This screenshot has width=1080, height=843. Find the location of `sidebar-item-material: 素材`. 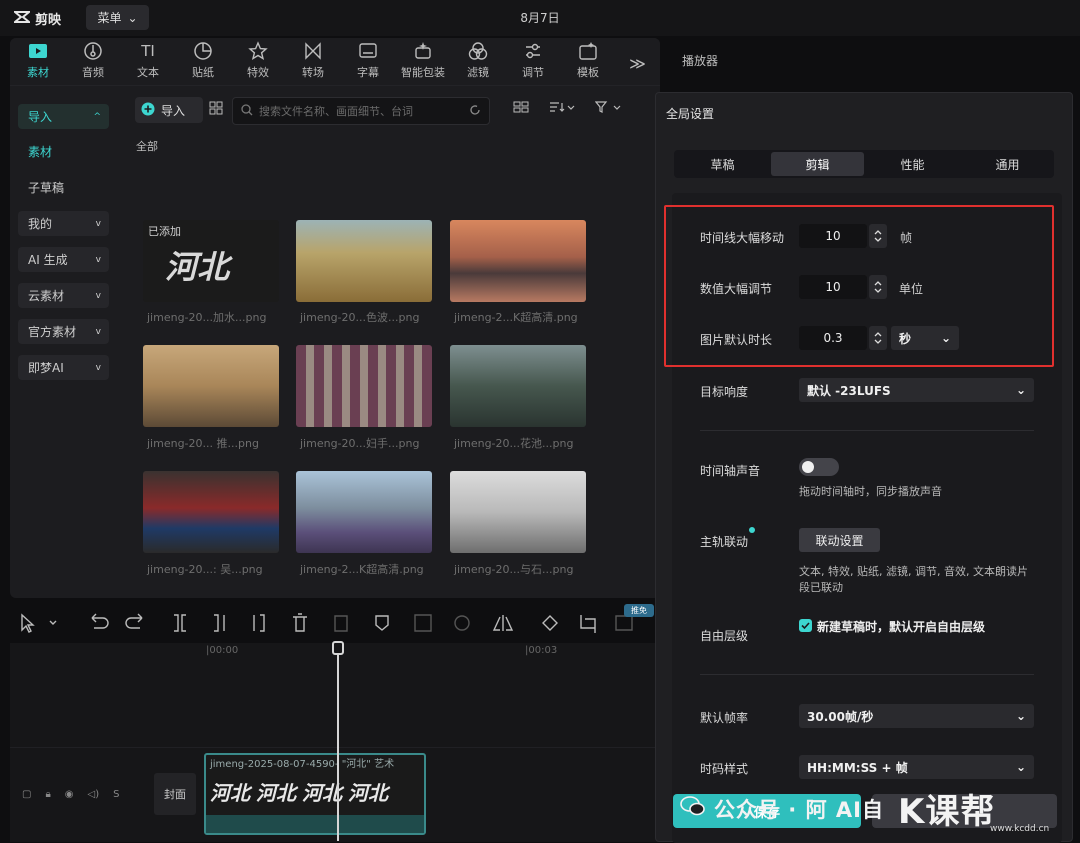

sidebar-item-material: 素材 is located at coordinates (63, 151).